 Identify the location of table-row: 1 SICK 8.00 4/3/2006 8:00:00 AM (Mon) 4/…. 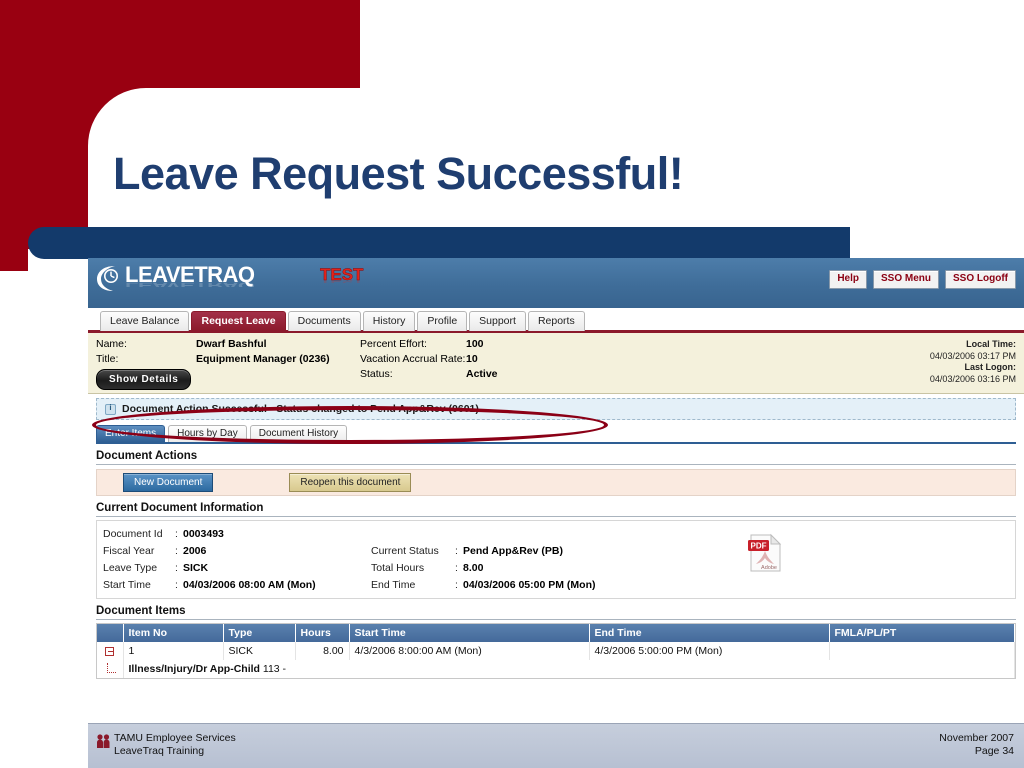
(556, 651).